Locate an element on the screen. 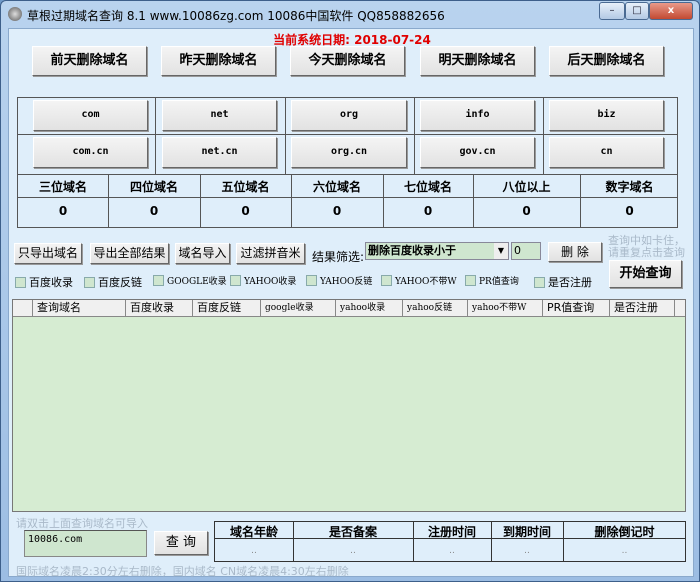 The width and height of the screenshot is (700, 582). filter-value-input: 0 is located at coordinates (526, 251).